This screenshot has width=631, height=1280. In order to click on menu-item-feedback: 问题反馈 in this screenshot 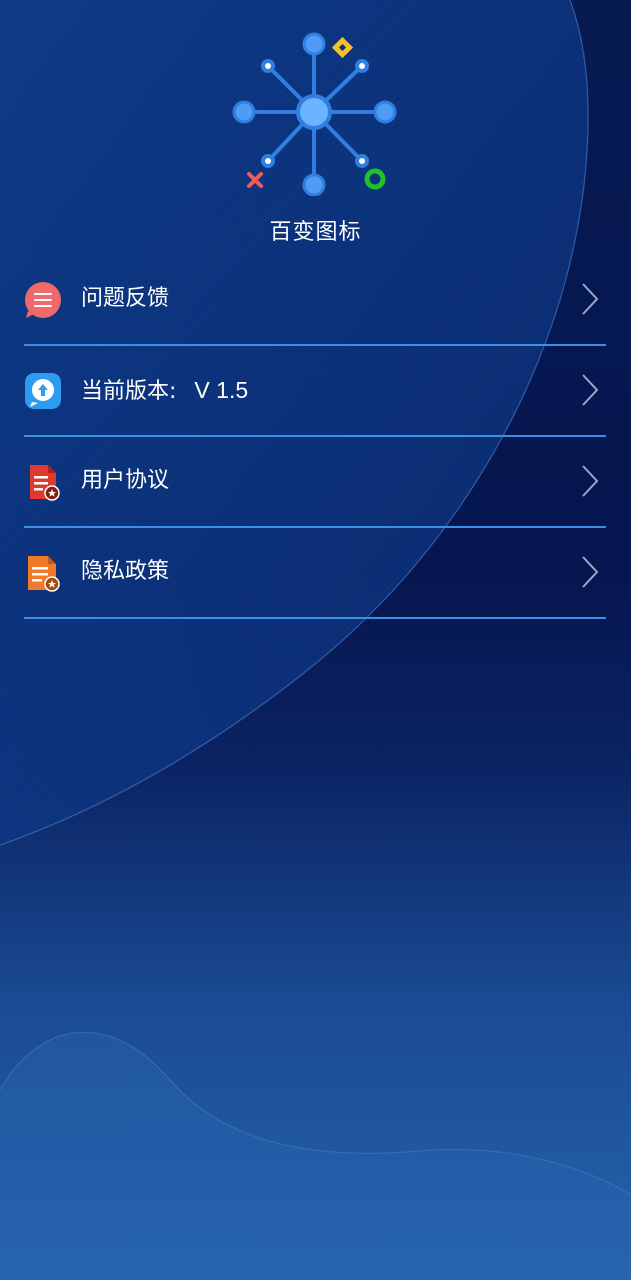, I will do `click(315, 300)`.